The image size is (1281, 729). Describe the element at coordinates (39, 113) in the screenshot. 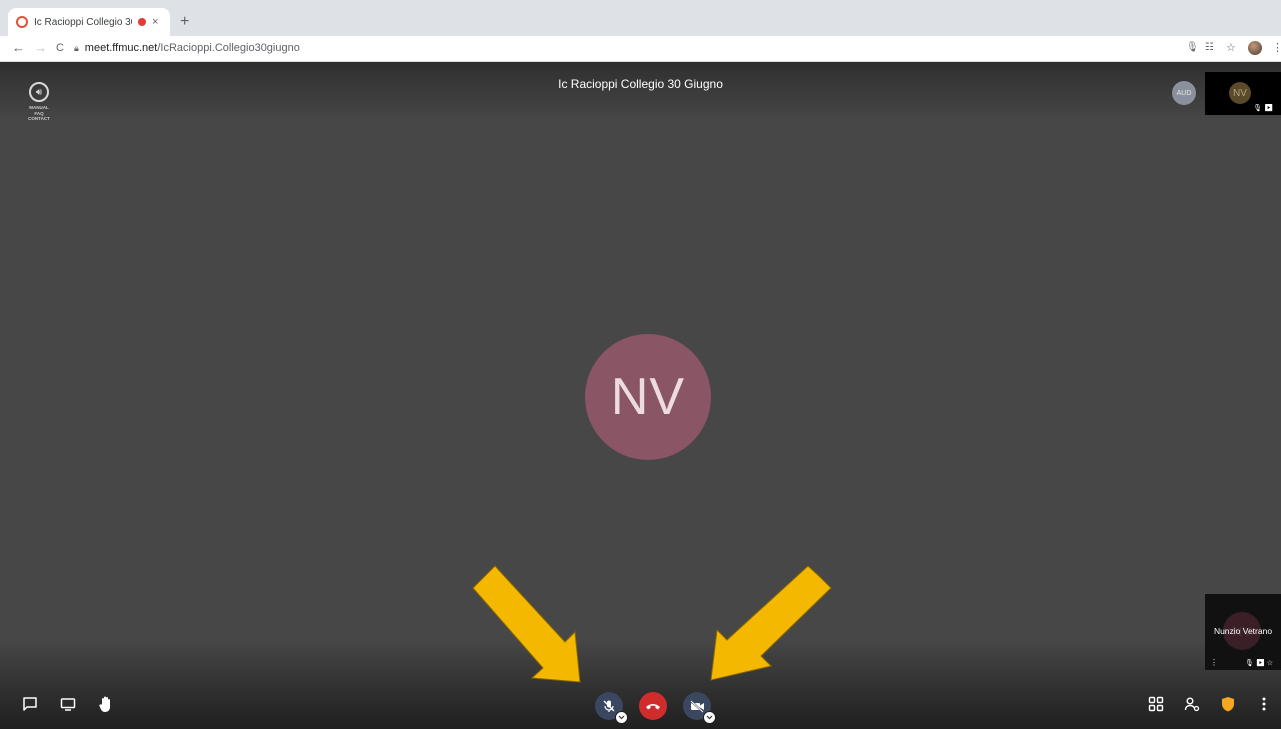

I see `logo-links: MANUAL FAQ CONTACT` at that location.